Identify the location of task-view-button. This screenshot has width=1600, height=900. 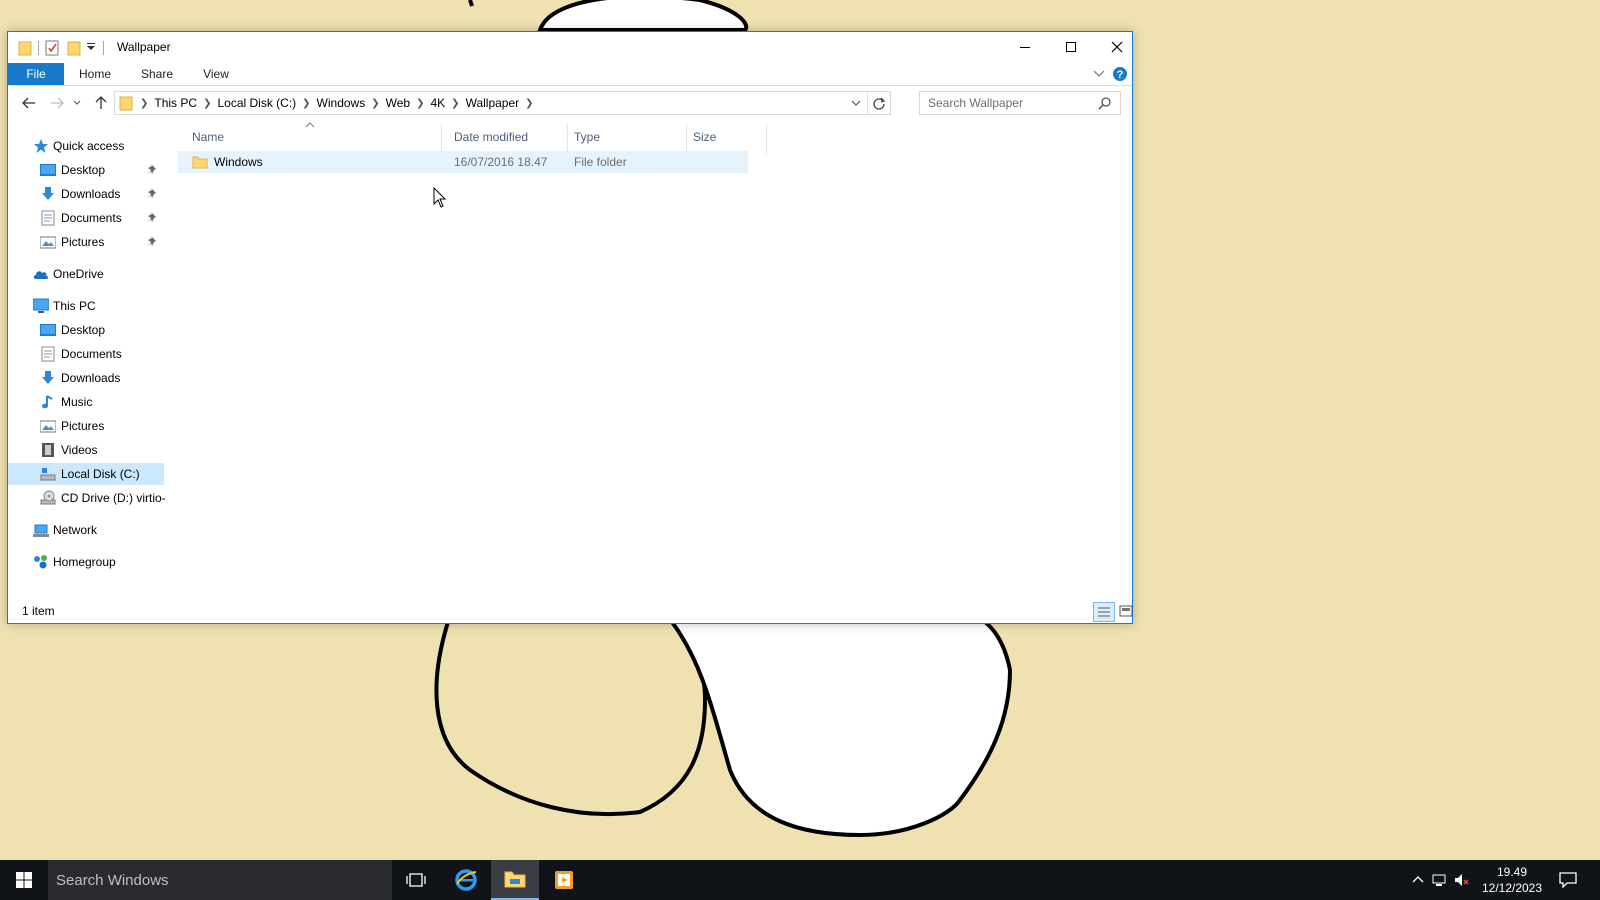
(416, 880).